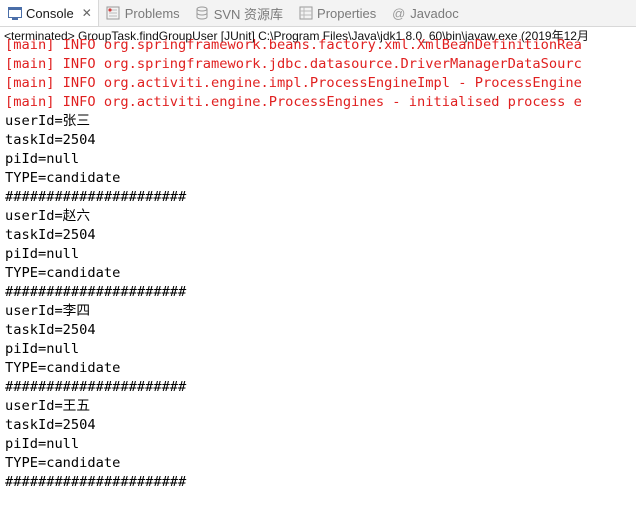 This screenshot has width=636, height=509. I want to click on tab-properties: Properties, so click(337, 13).